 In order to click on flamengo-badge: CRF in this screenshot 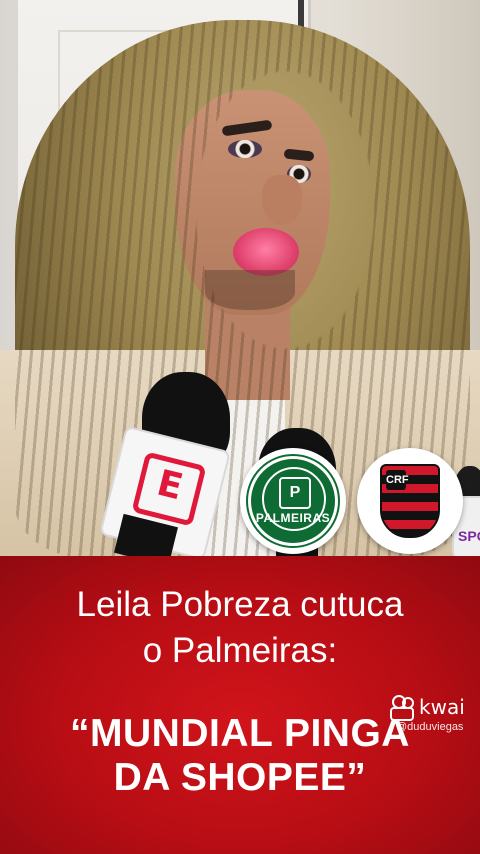, I will do `click(410, 501)`.